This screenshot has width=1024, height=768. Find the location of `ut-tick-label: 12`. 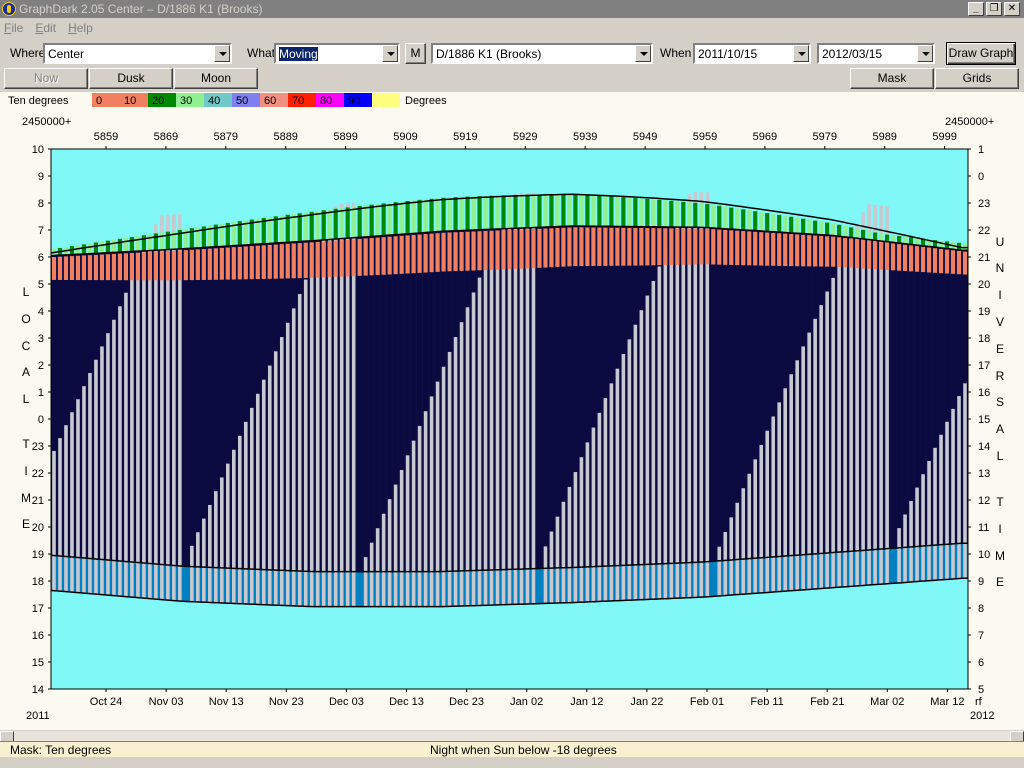

ut-tick-label: 12 is located at coordinates (984, 501).